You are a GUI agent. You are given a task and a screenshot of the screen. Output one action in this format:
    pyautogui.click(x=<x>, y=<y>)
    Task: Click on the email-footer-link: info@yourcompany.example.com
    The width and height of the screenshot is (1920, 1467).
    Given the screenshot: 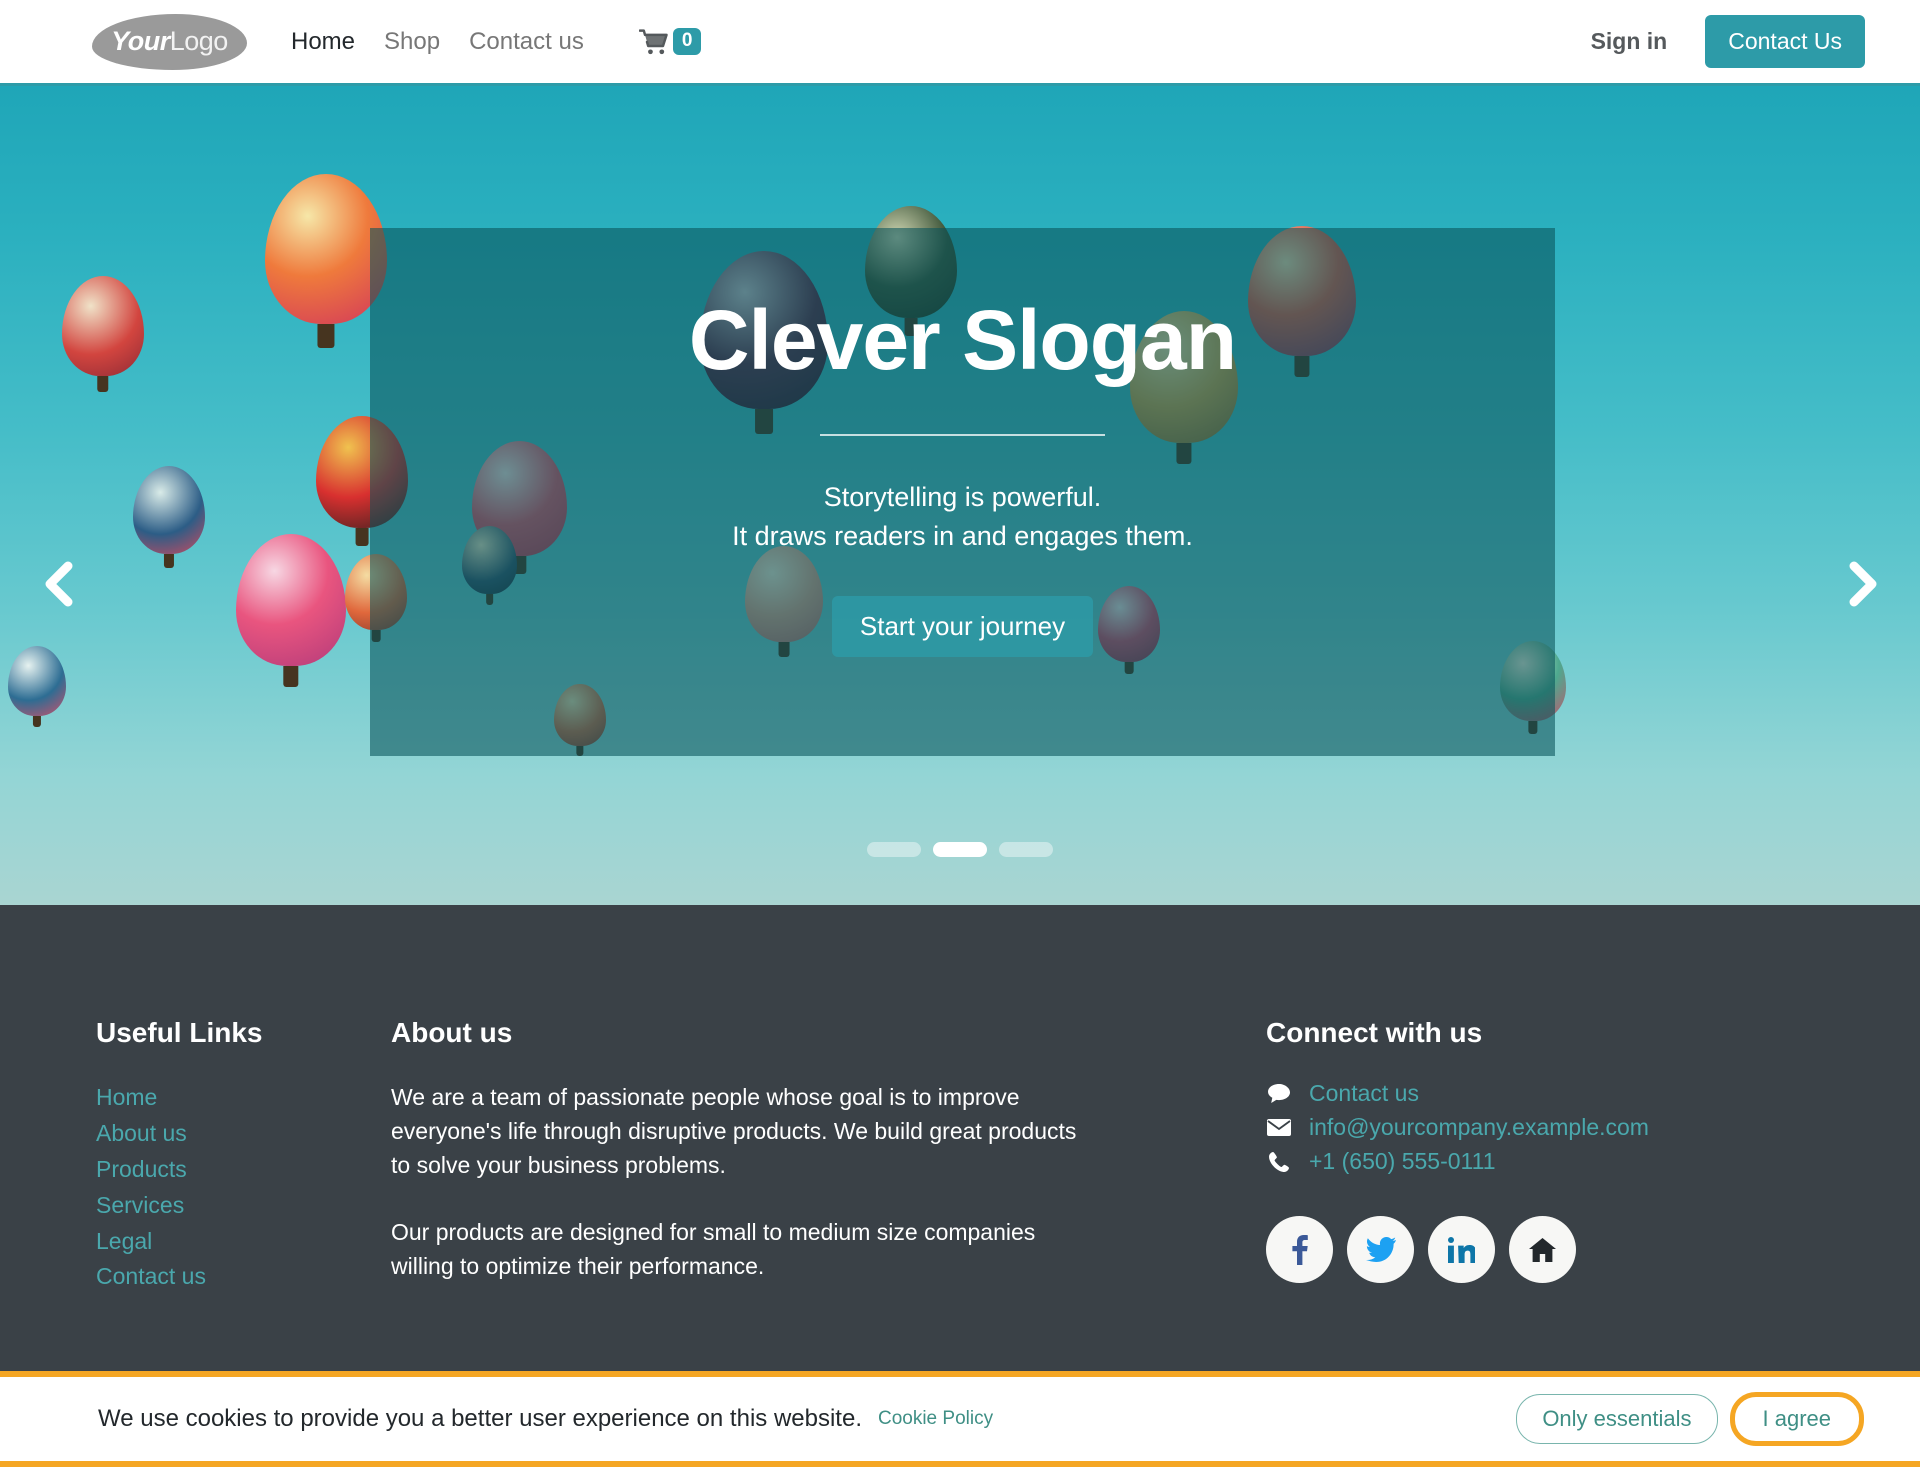 What is the action you would take?
    pyautogui.click(x=1479, y=1127)
    